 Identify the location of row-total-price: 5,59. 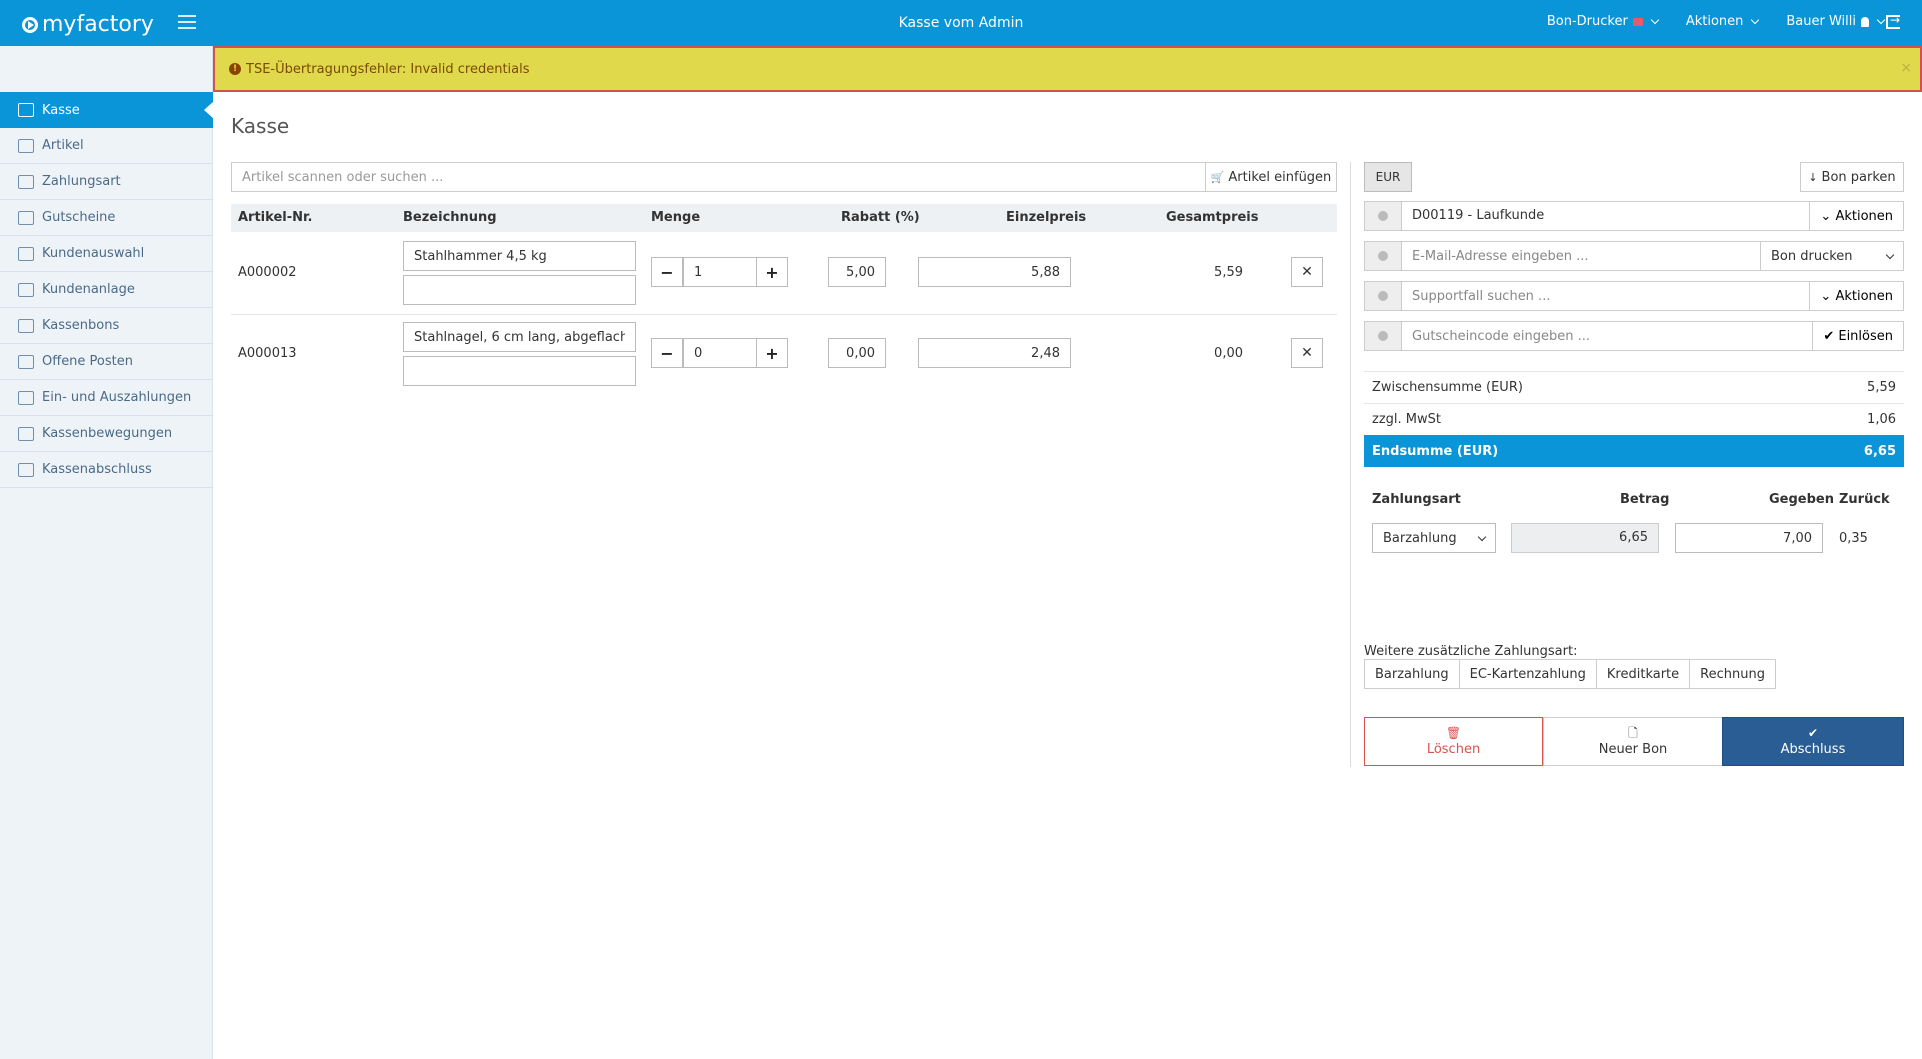
(1228, 272).